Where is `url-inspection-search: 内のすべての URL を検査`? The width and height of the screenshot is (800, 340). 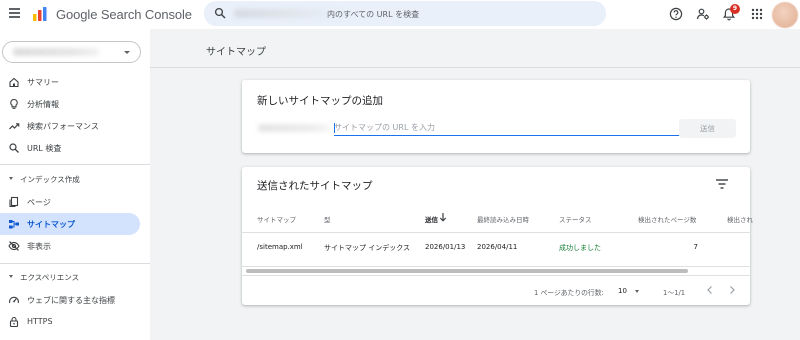
url-inspection-search: 内のすべての URL を検査 is located at coordinates (405, 13).